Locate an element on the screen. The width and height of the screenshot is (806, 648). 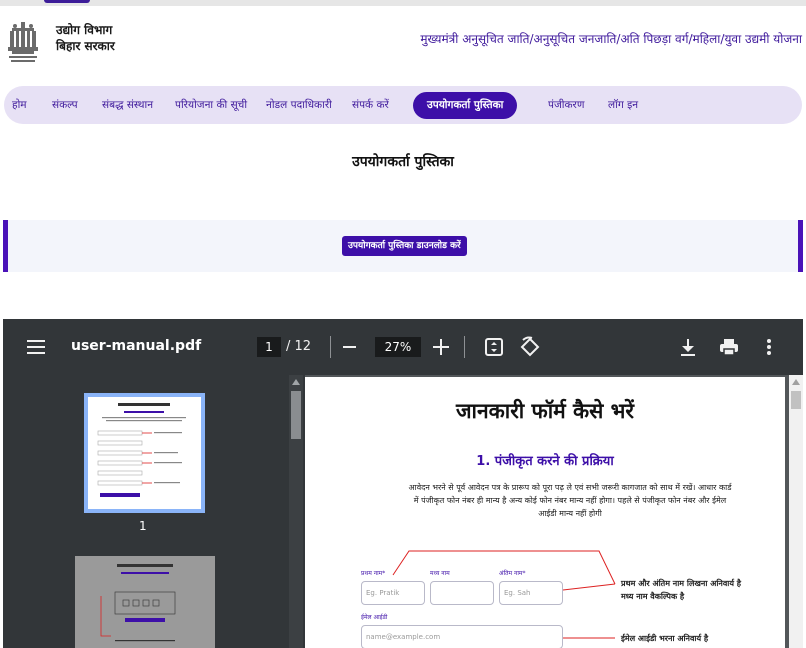
download-manual-button: उपयोगकर्ता पुस्तिका डाउनलोड करें is located at coordinates (404, 246).